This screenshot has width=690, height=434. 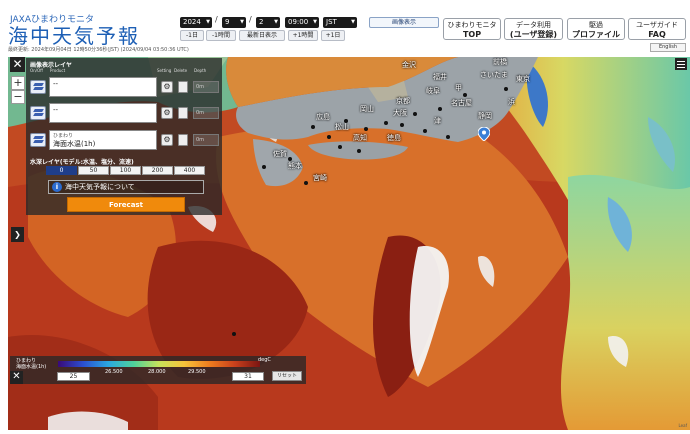 I want to click on minus-1-day-button: -1日, so click(x=192, y=35).